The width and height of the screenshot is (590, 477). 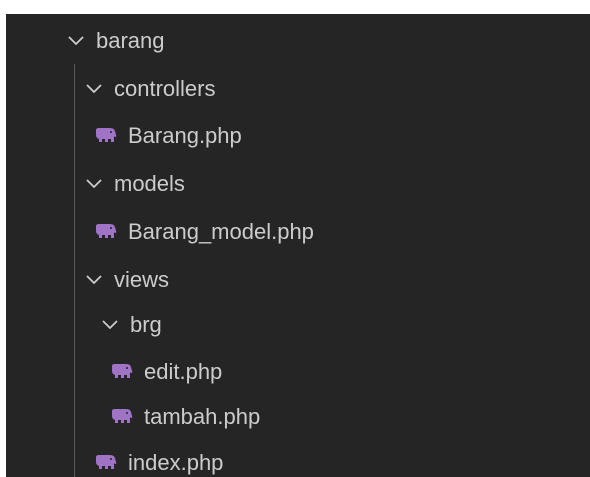 What do you see at coordinates (298, 417) in the screenshot?
I see `file-tambah-php: tambah.php` at bounding box center [298, 417].